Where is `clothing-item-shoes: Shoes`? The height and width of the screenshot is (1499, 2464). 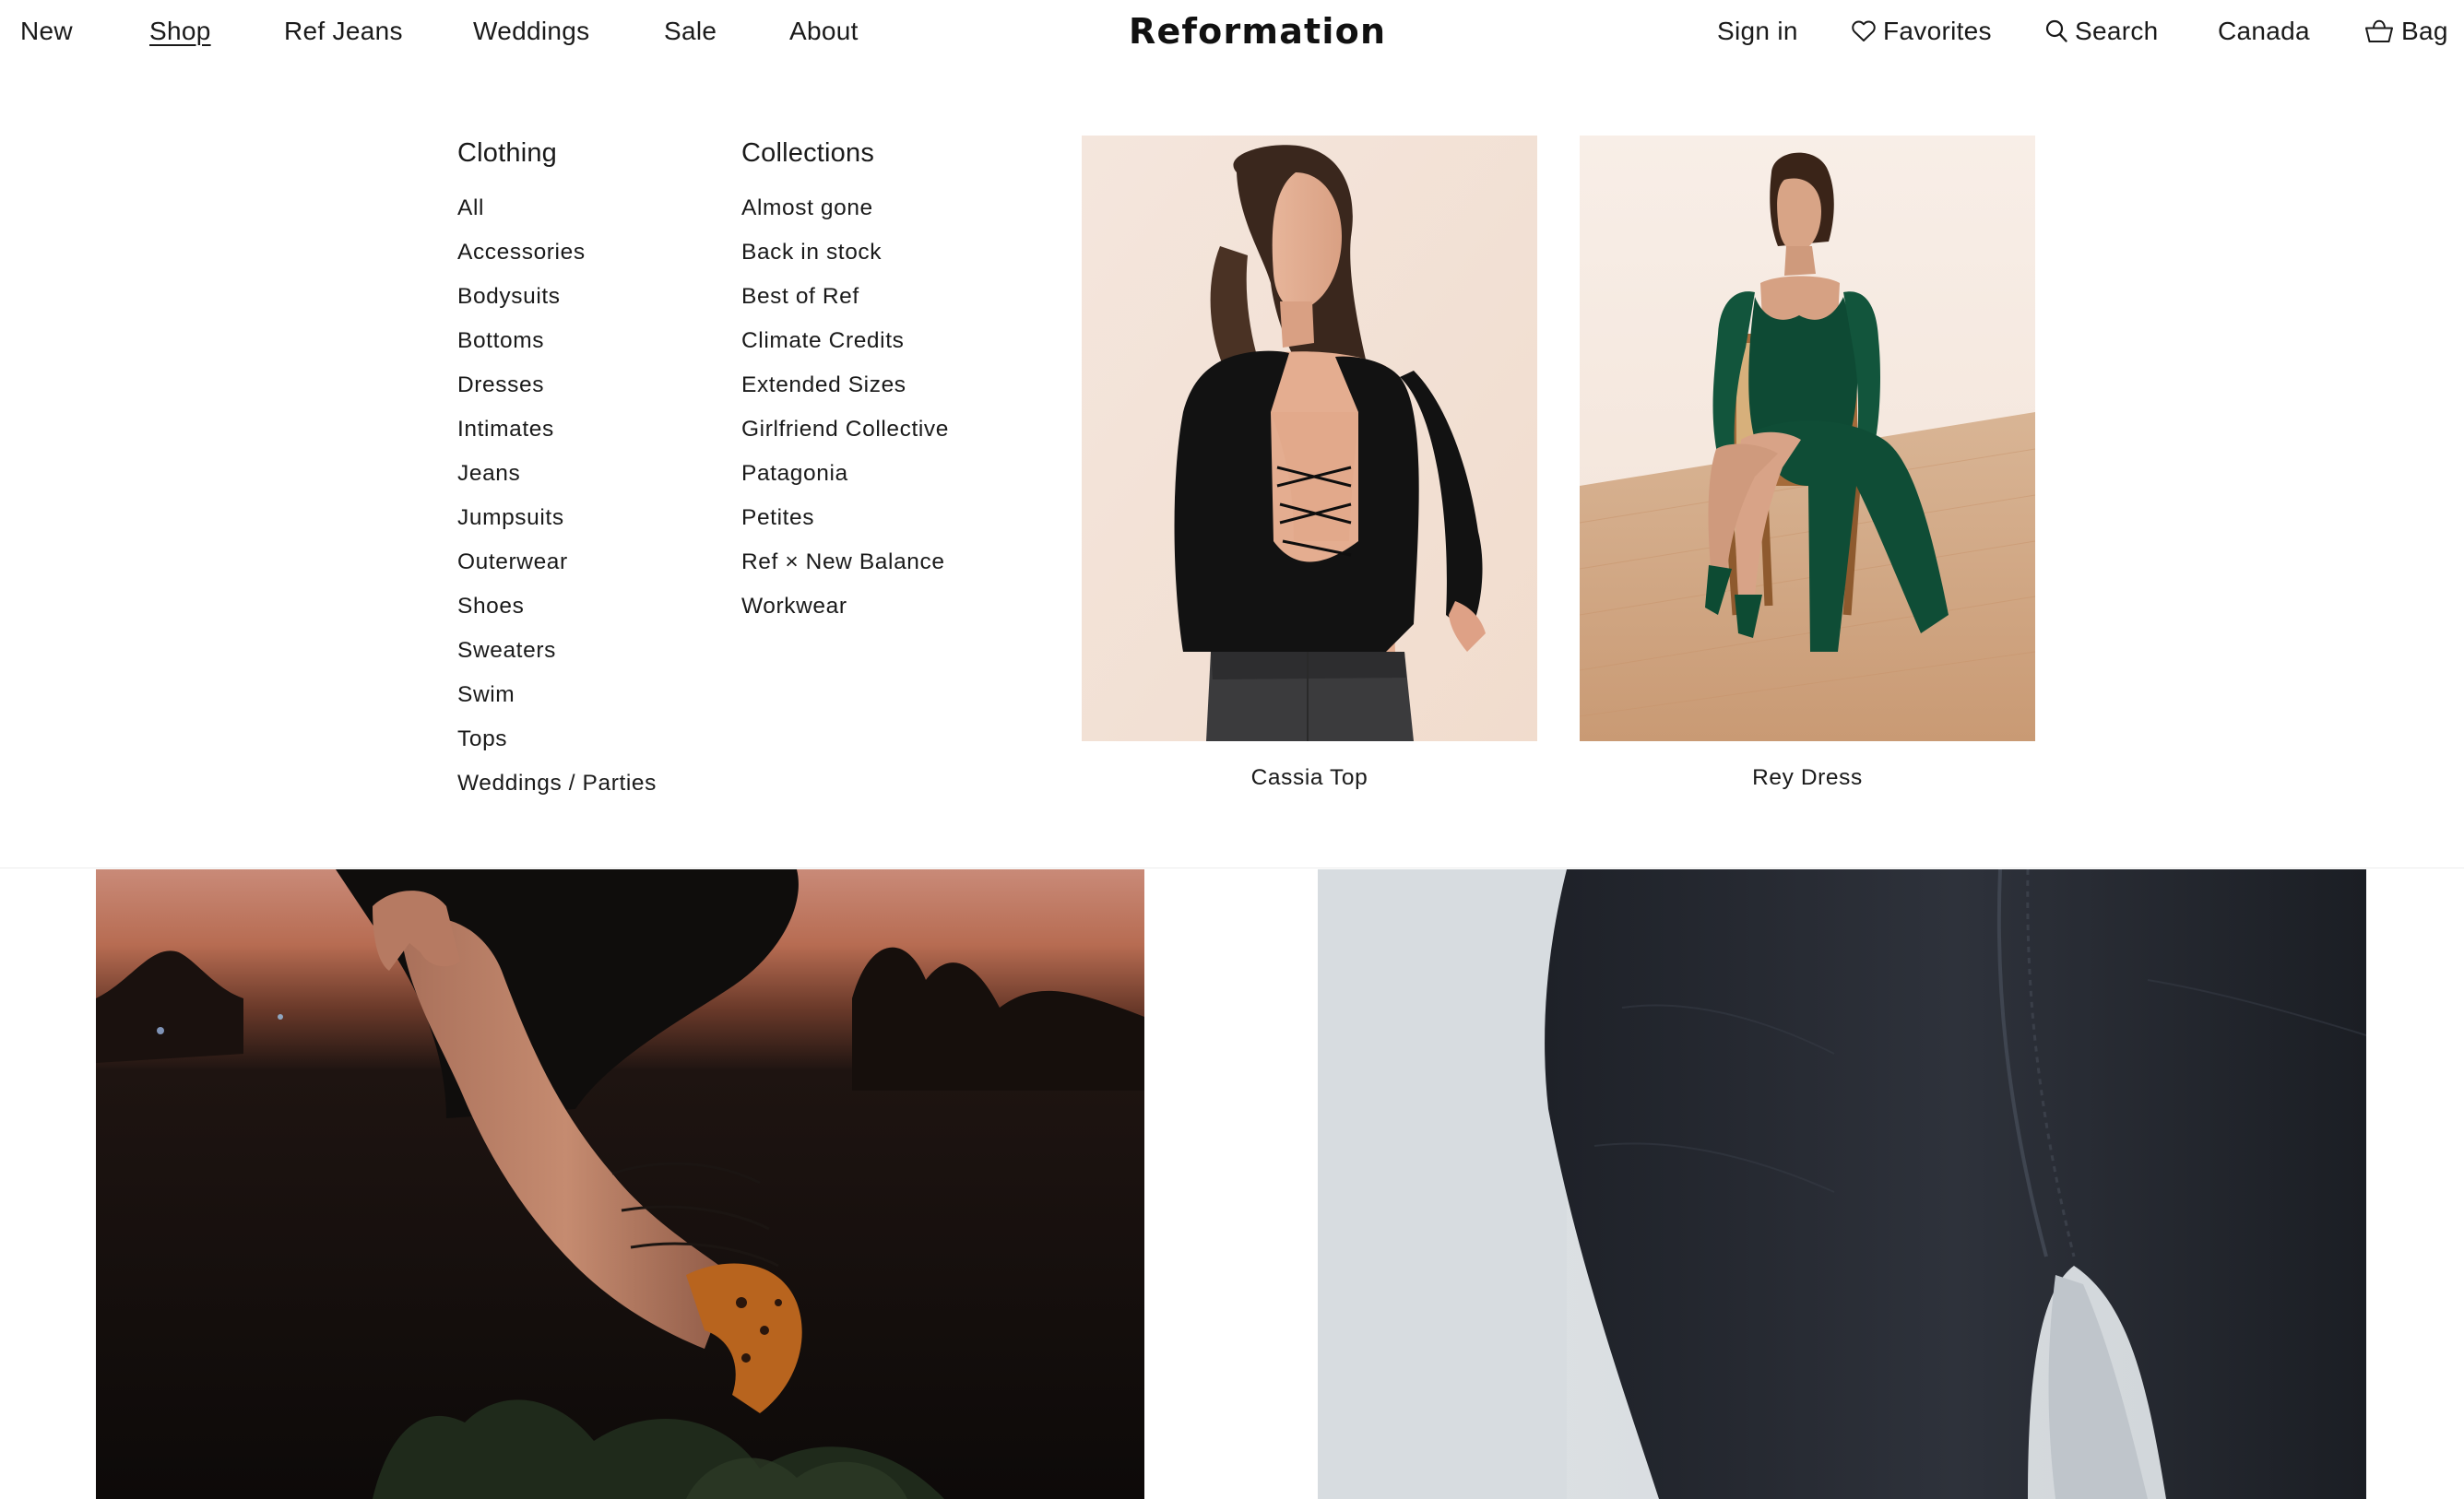 clothing-item-shoes: Shoes is located at coordinates (557, 606).